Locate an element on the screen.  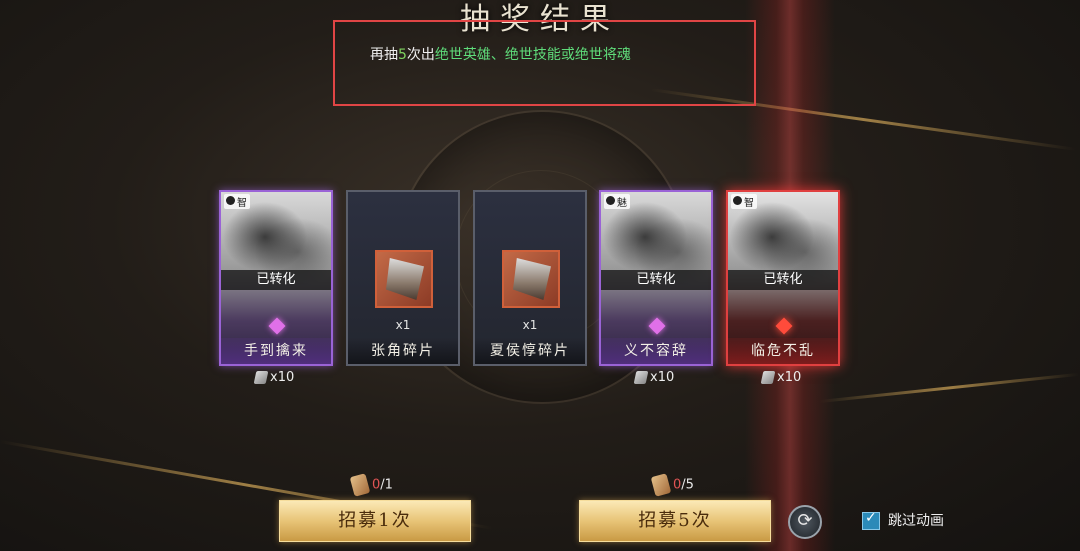
skip-animation-label: 跳过动画 is located at coordinates (916, 521).